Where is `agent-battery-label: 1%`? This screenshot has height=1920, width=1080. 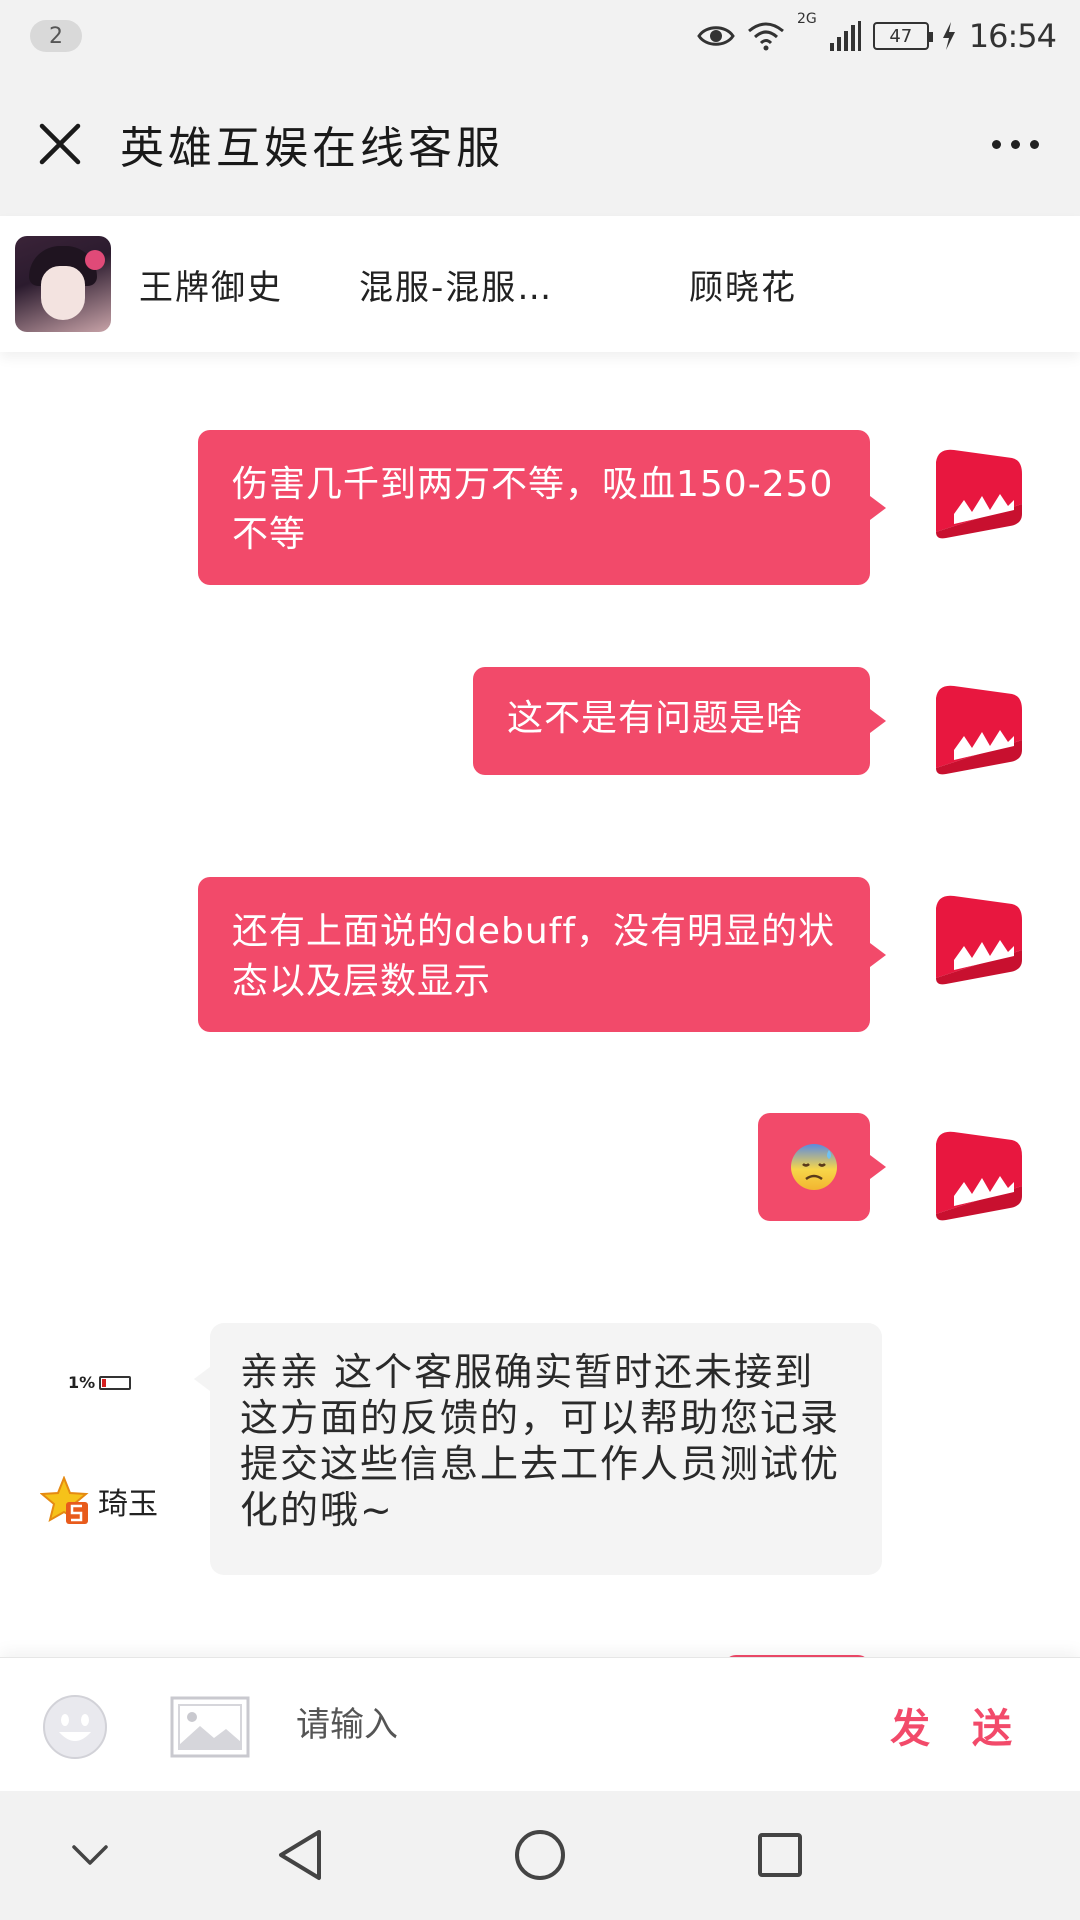
agent-battery-label: 1% is located at coordinates (82, 1382).